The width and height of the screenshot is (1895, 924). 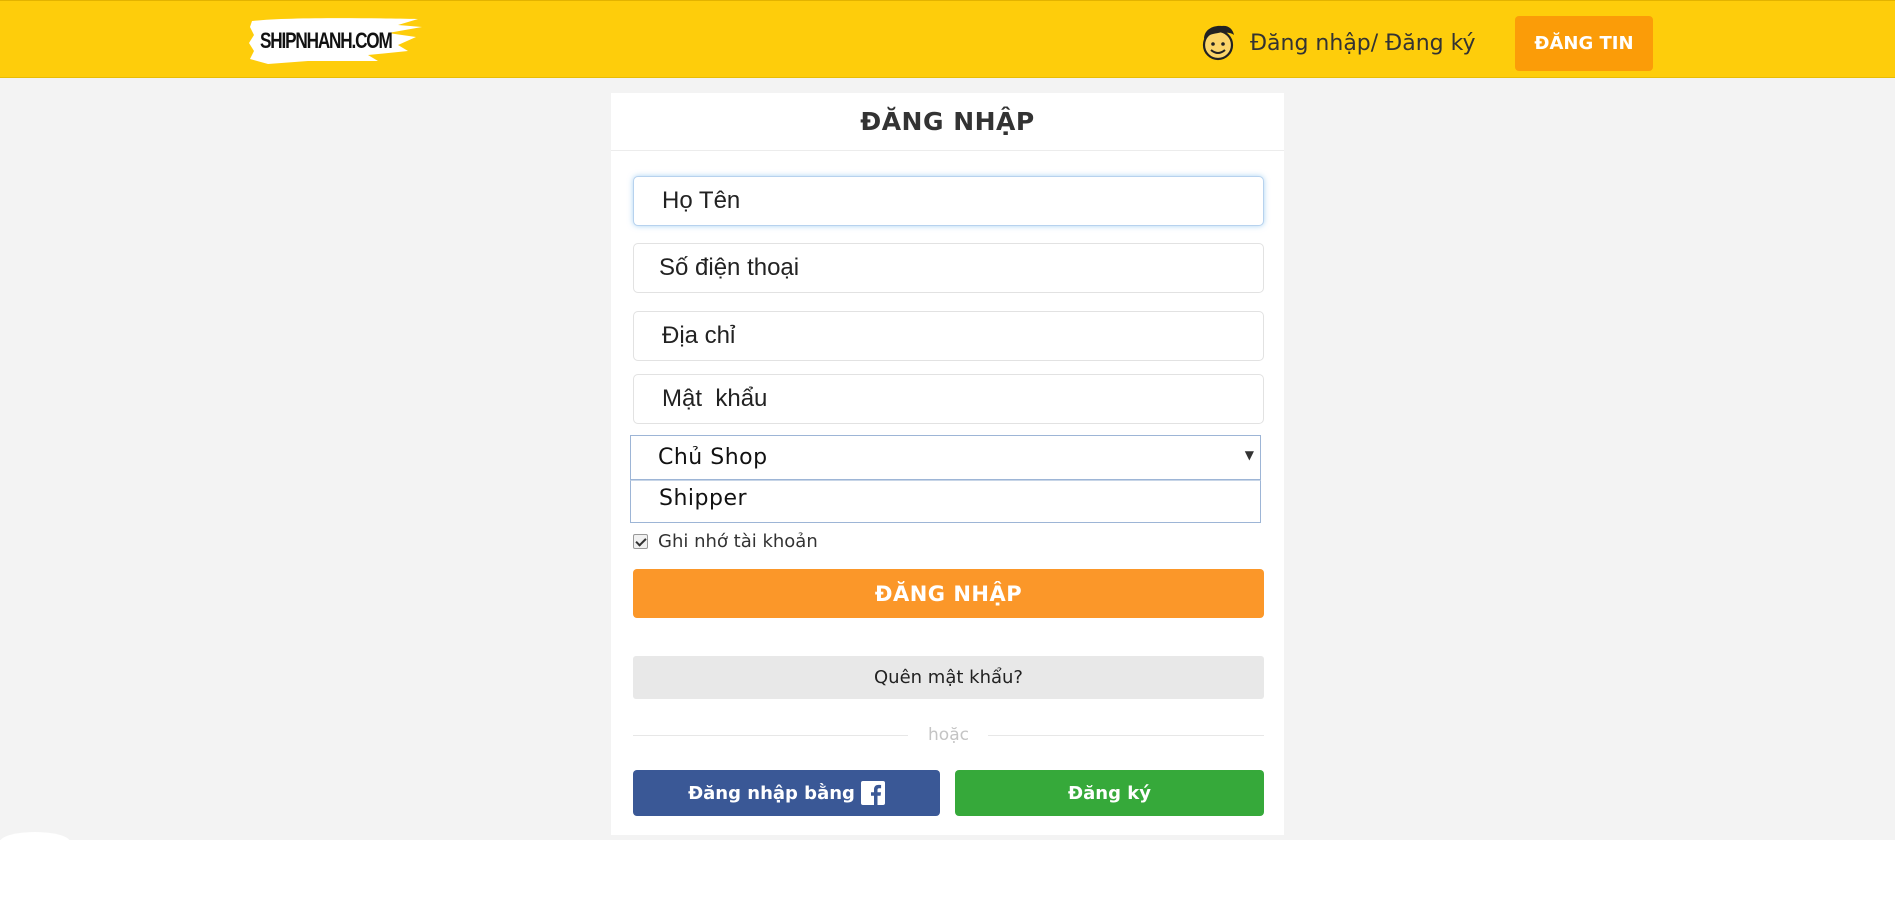 What do you see at coordinates (1218, 43) in the screenshot?
I see `smiley-face-icon` at bounding box center [1218, 43].